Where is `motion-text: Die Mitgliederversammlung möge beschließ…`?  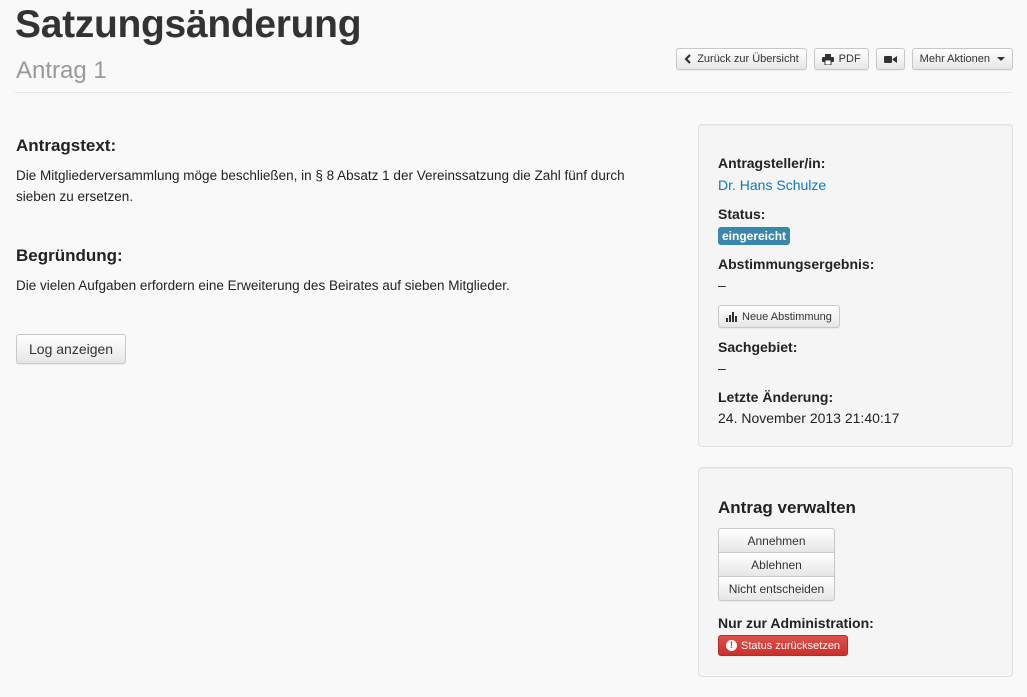
motion-text: Die Mitgliederversammlung möge beschließ… is located at coordinates (320, 186).